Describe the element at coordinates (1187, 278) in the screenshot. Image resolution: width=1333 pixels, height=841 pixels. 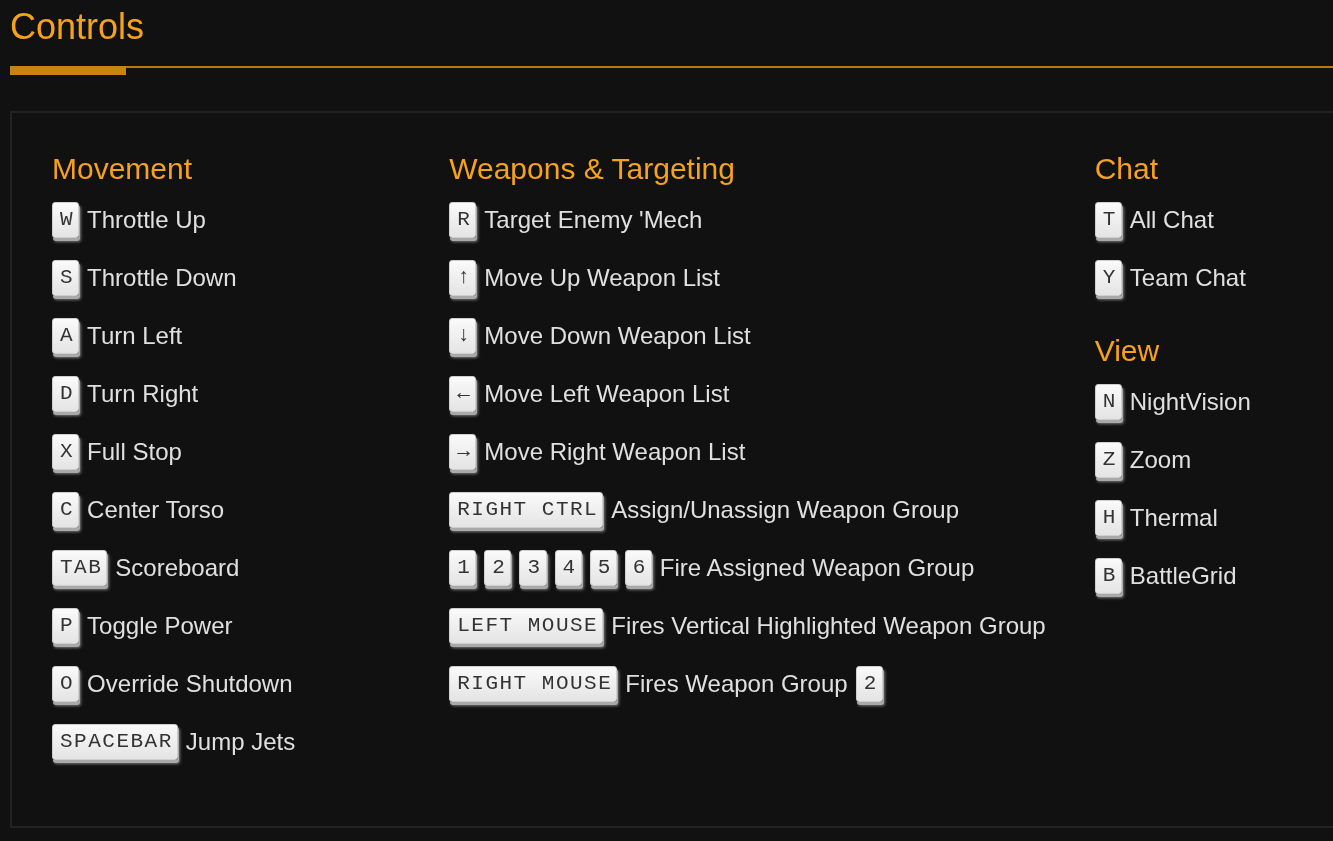
I see `action-label: Team Chat` at that location.